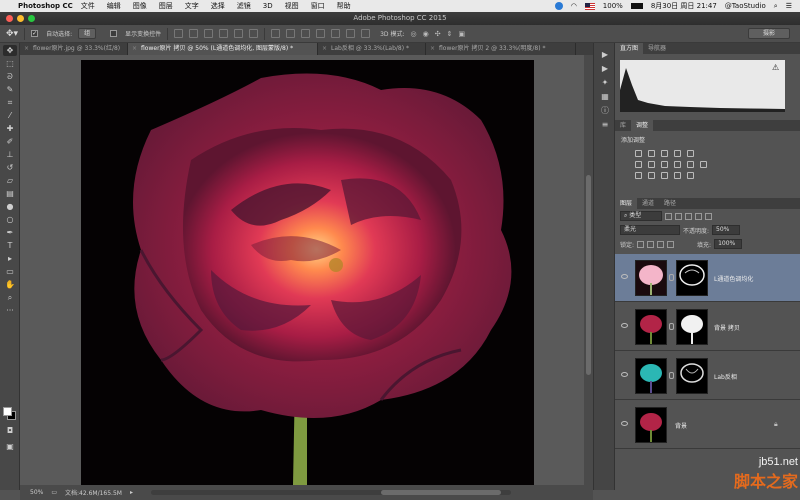  Describe the element at coordinates (657, 48) in the screenshot. I see `tab-navigator: 导航器` at that location.